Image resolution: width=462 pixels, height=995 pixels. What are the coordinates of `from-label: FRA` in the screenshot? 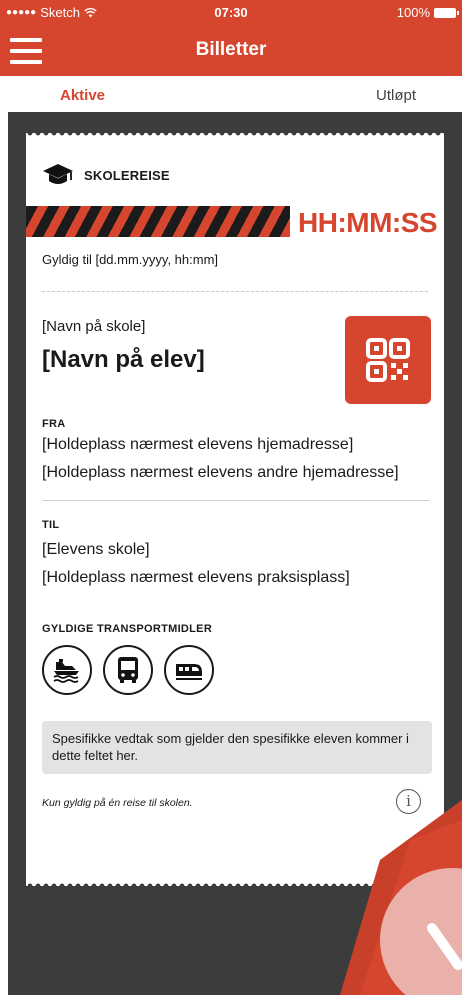 It's located at (54, 424).